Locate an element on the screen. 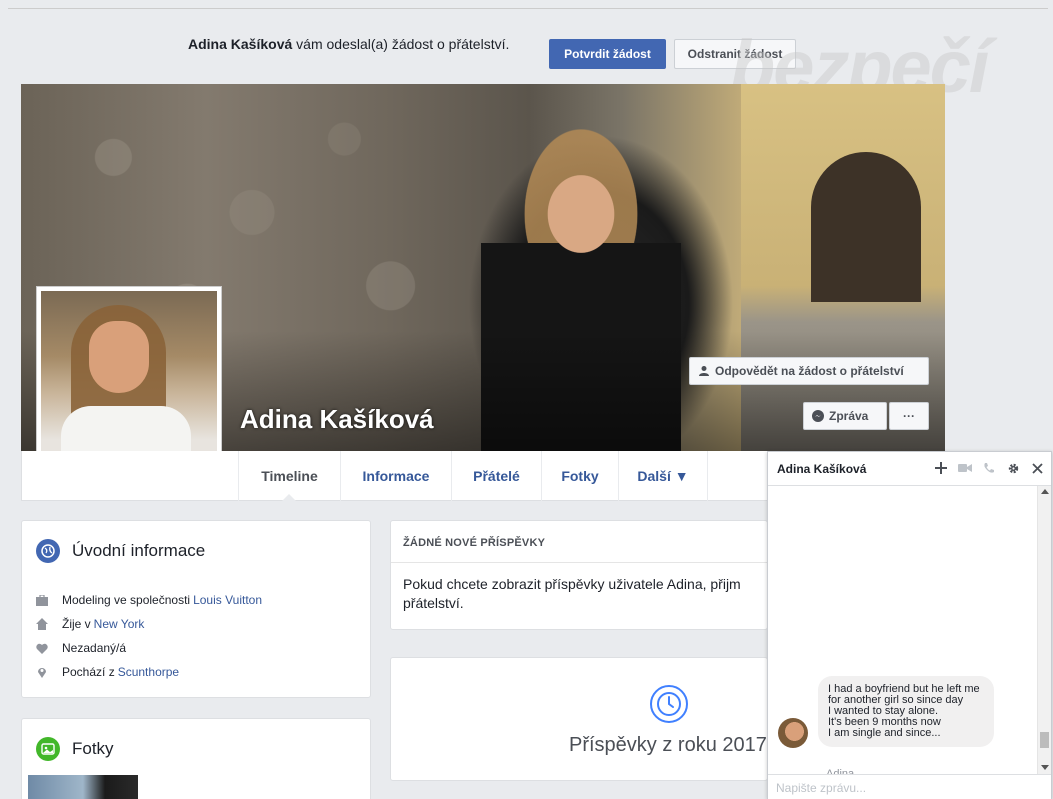 The height and width of the screenshot is (799, 1053). photos-header: Fotky is located at coordinates (75, 749).